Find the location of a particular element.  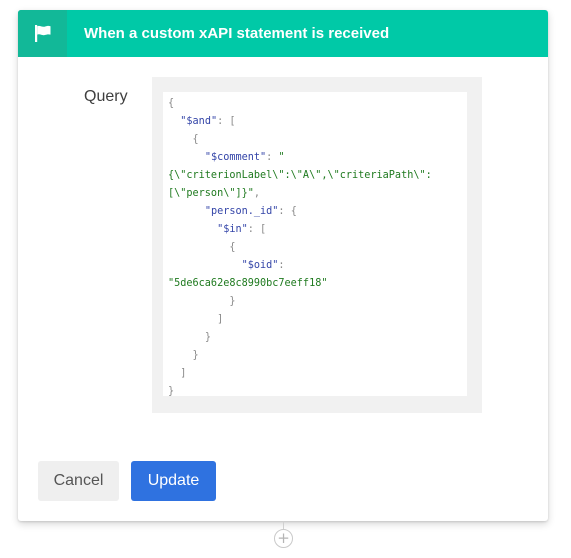

flag-icon is located at coordinates (43, 33).